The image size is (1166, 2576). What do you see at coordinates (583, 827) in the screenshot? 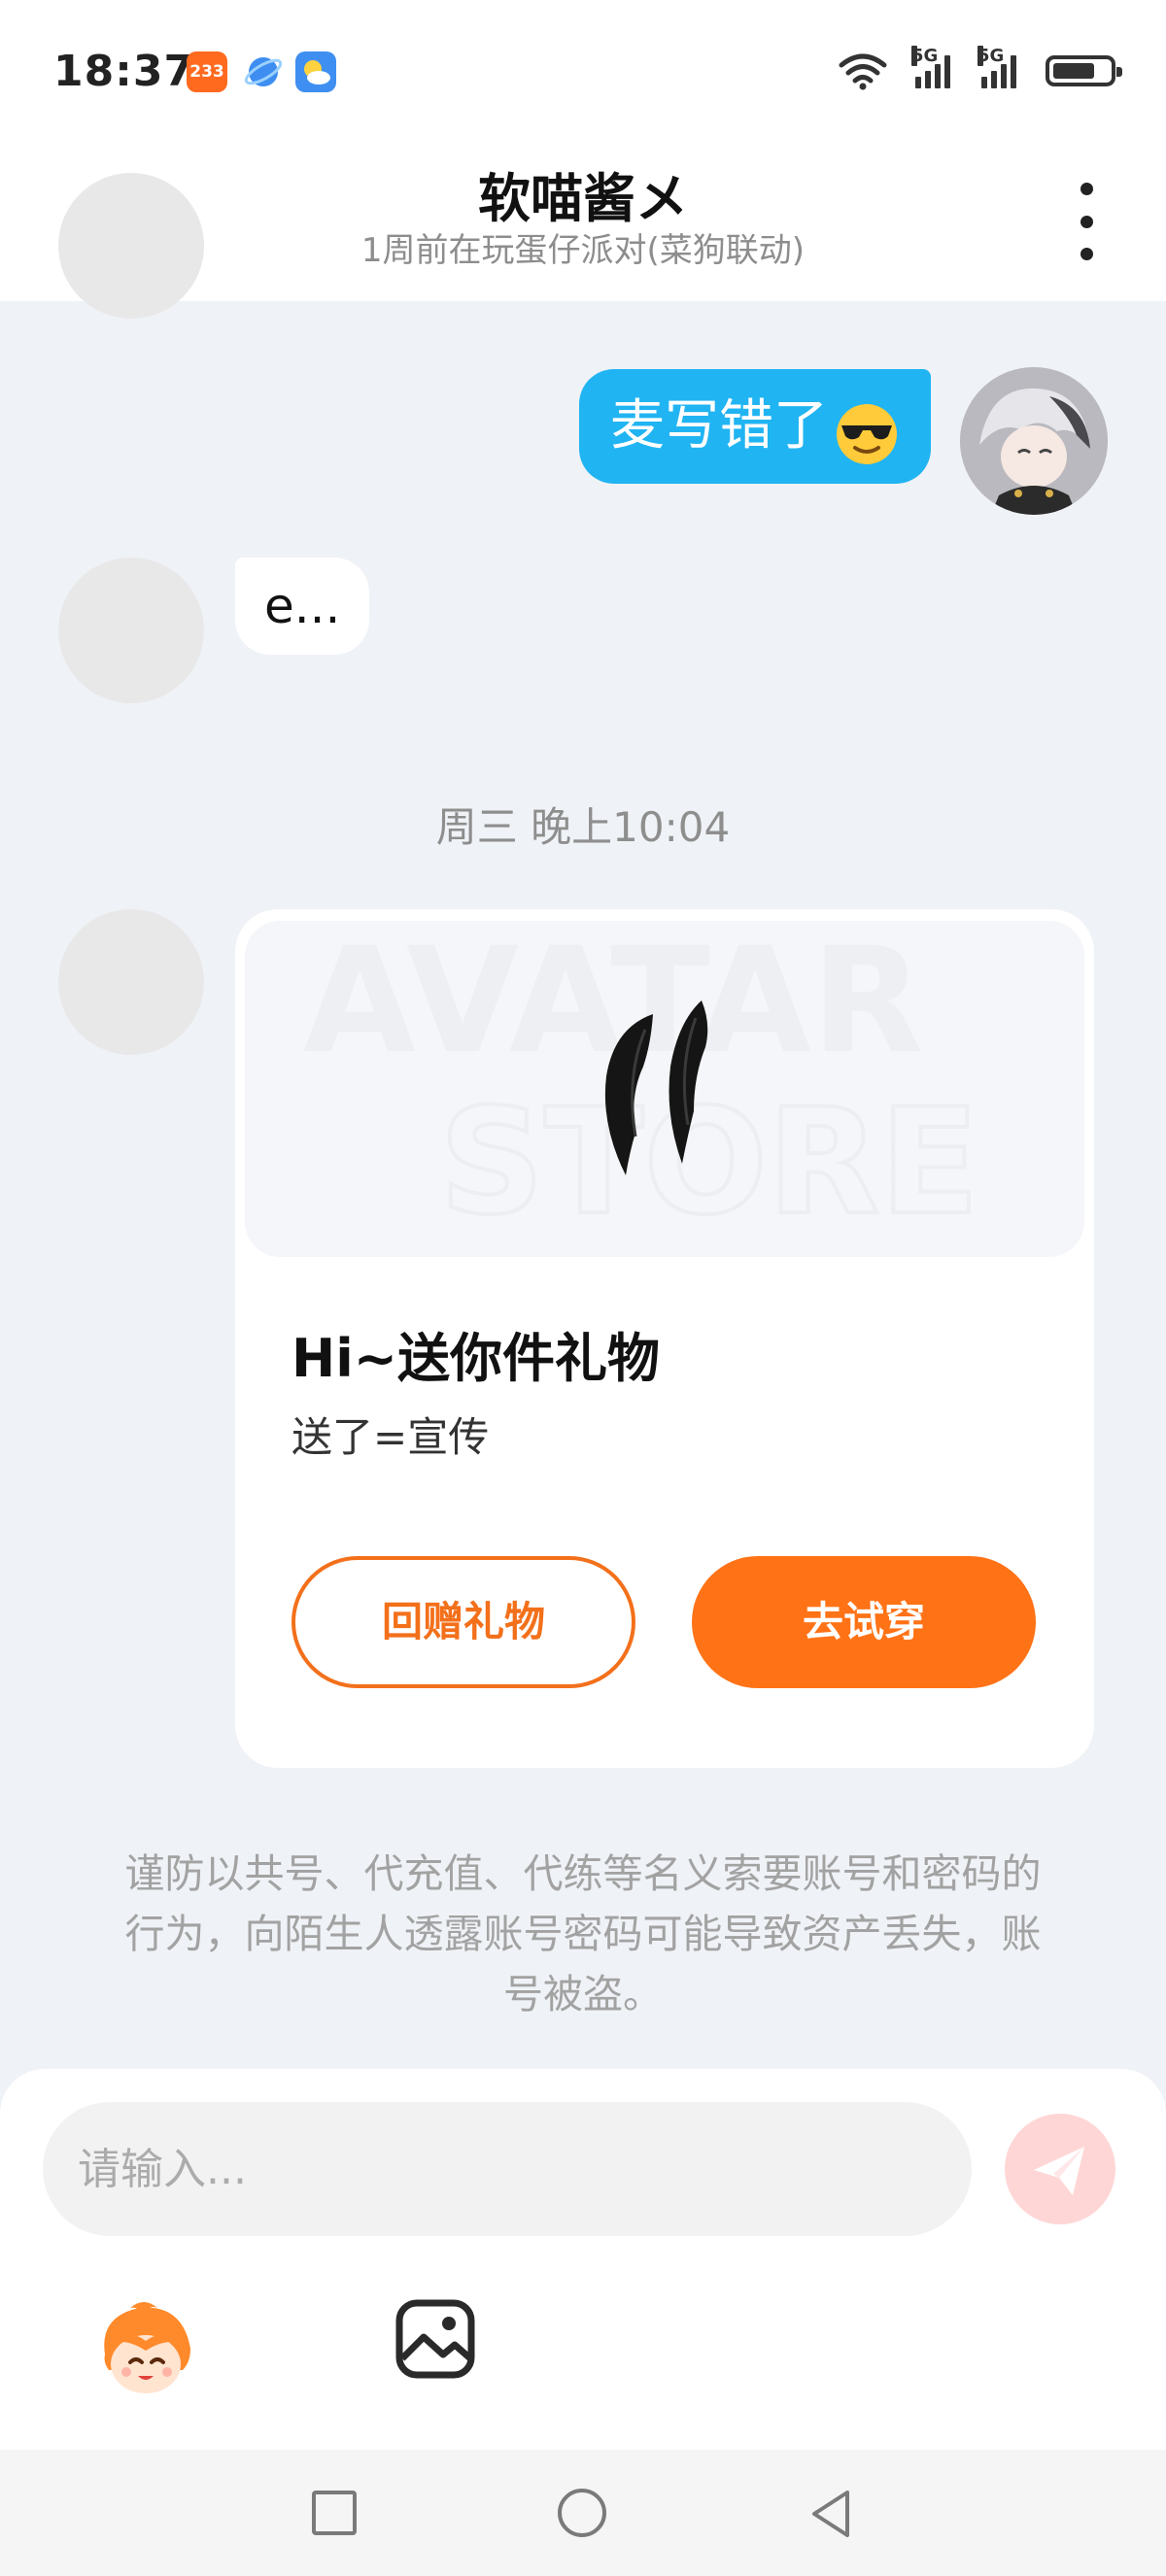
I see `message-timestamp: 周三 晚上10:04` at bounding box center [583, 827].